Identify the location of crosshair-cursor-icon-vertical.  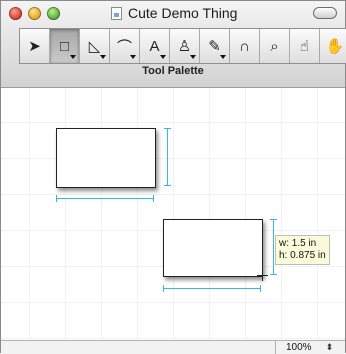
(262, 275).